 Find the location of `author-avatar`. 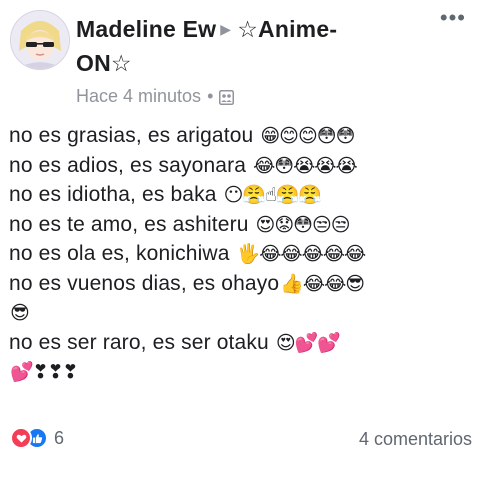

author-avatar is located at coordinates (40, 40).